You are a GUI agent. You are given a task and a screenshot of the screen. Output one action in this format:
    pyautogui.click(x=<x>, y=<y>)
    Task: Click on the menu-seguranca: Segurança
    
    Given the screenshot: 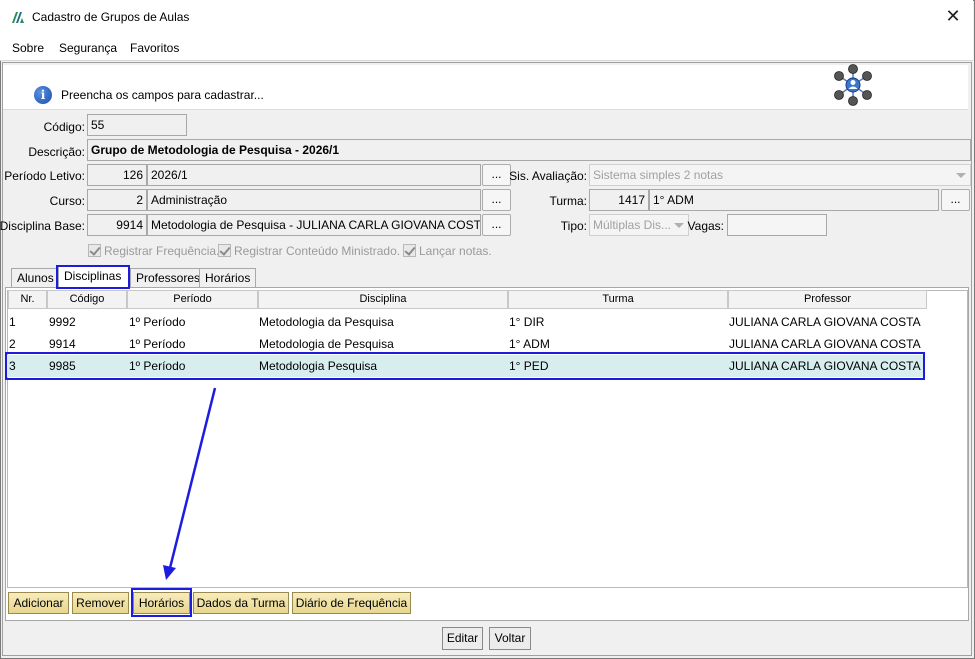 What is the action you would take?
    pyautogui.click(x=88, y=48)
    